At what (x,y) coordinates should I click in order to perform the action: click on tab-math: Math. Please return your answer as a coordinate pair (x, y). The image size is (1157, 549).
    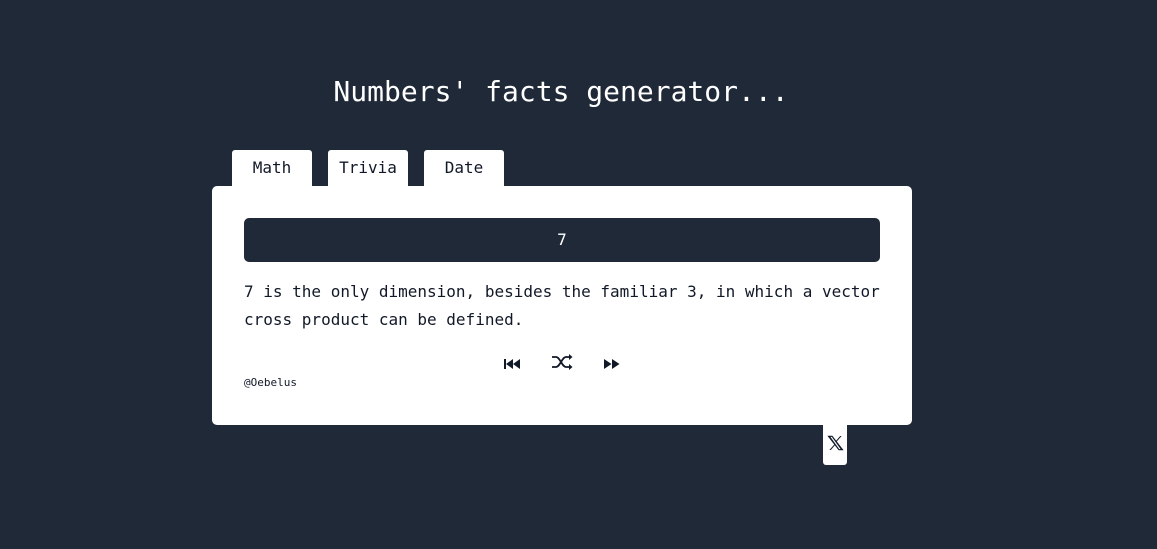
    Looking at the image, I should click on (272, 168).